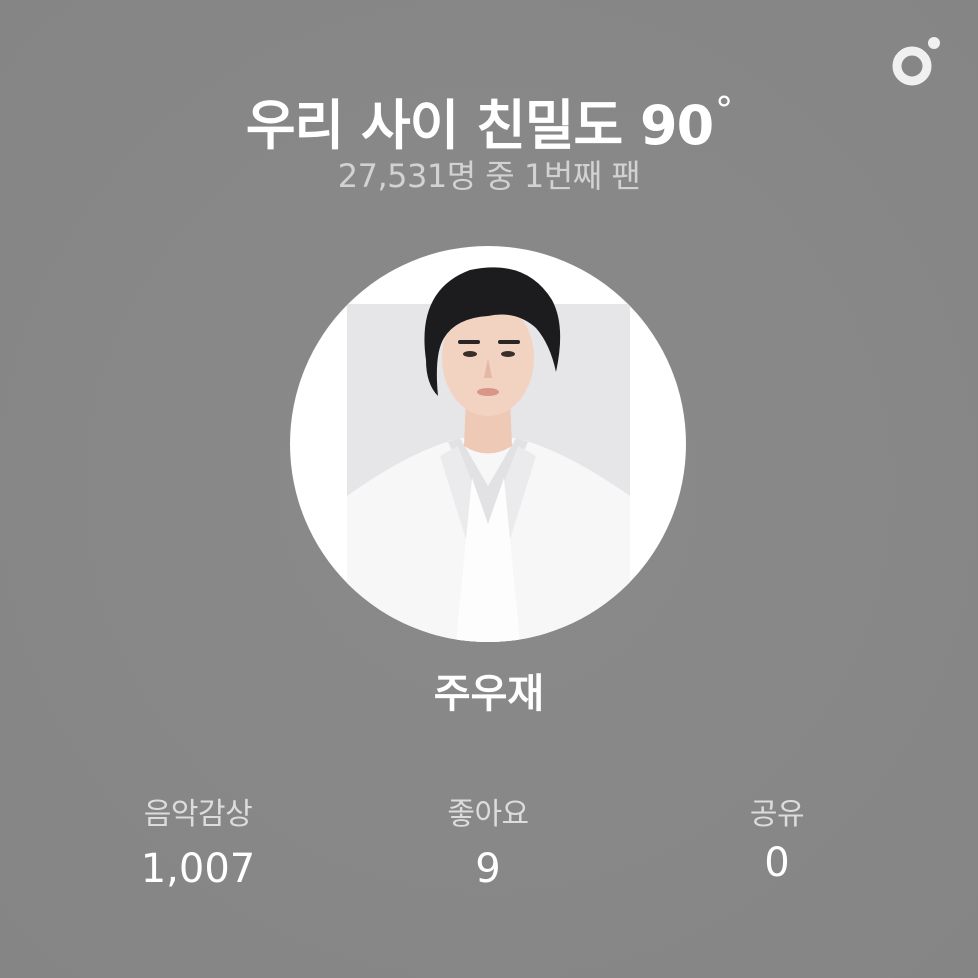 The height and width of the screenshot is (978, 978). Describe the element at coordinates (777, 863) in the screenshot. I see `stat-value: 0` at that location.